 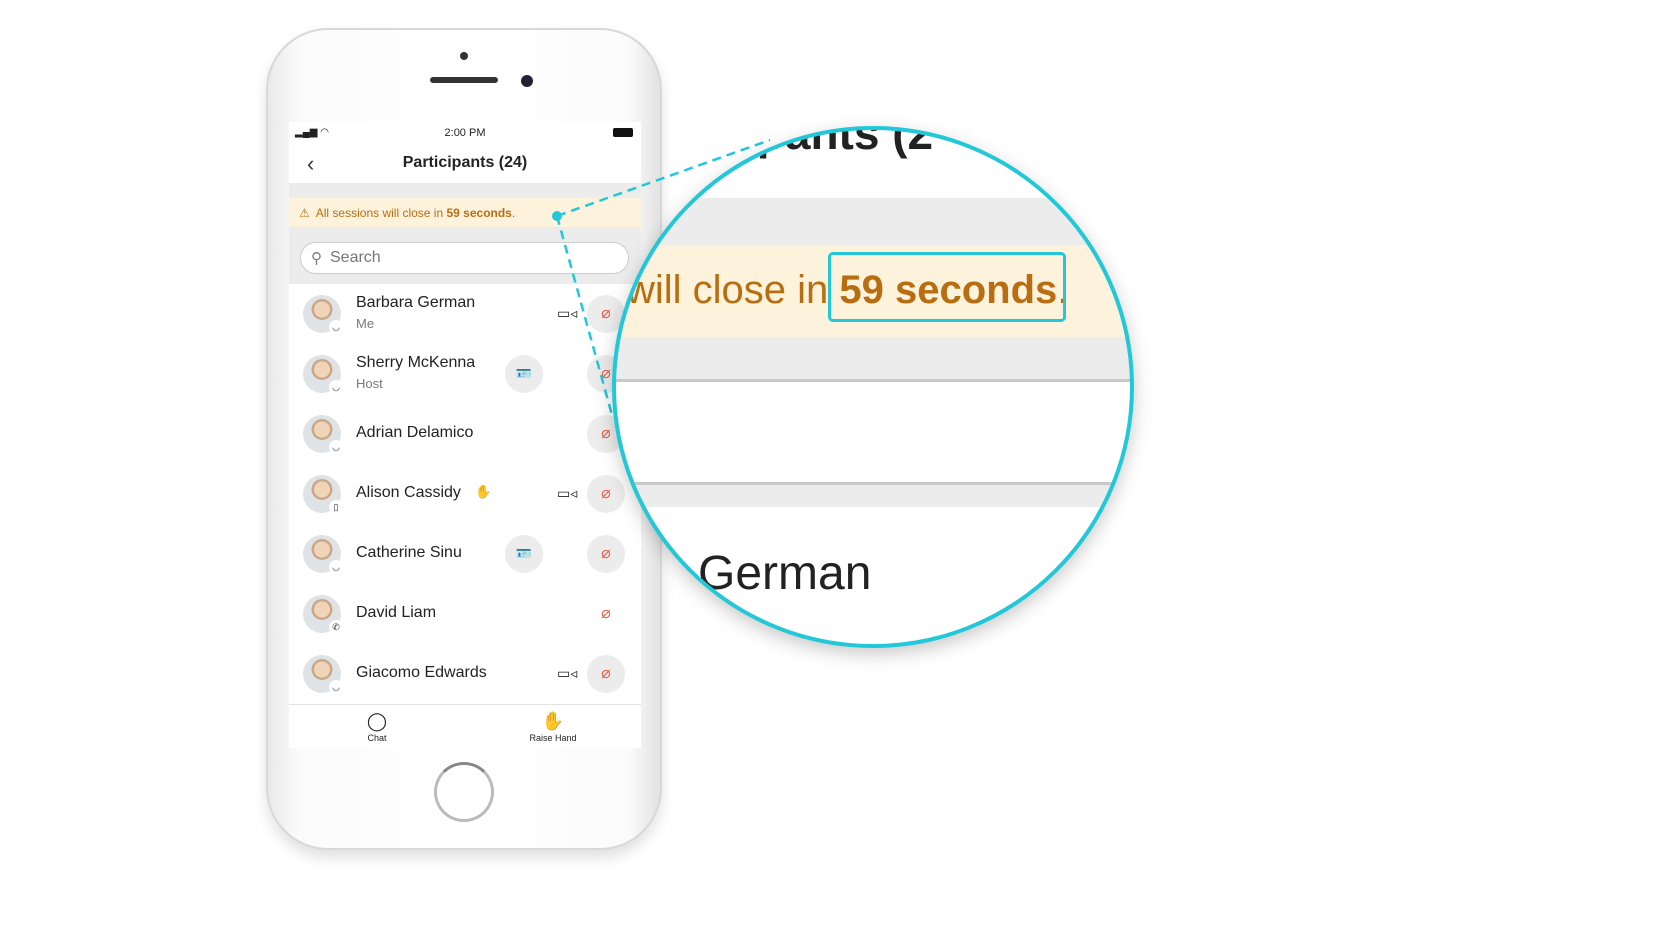 What do you see at coordinates (557, 216) in the screenshot?
I see `callout-dot` at bounding box center [557, 216].